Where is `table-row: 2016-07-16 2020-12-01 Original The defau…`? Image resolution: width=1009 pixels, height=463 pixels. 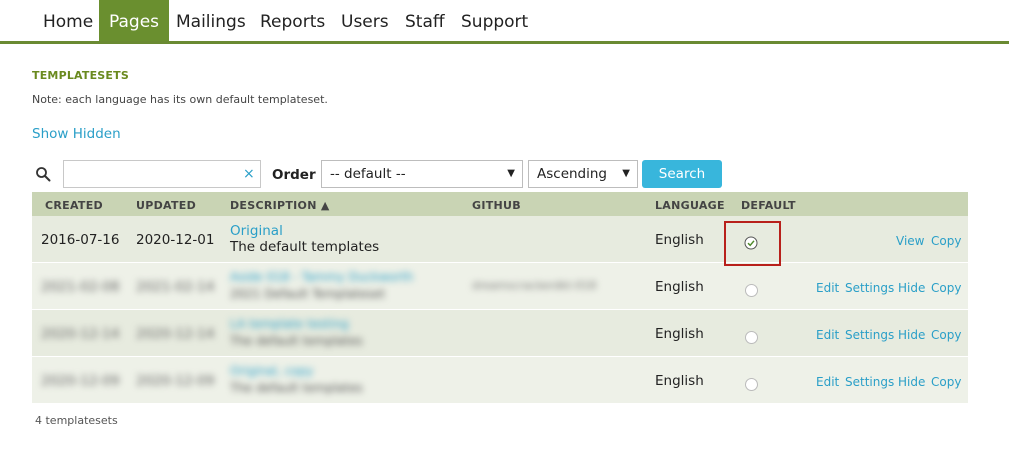
table-row: 2016-07-16 2020-12-01 Original The defau… is located at coordinates (500, 239).